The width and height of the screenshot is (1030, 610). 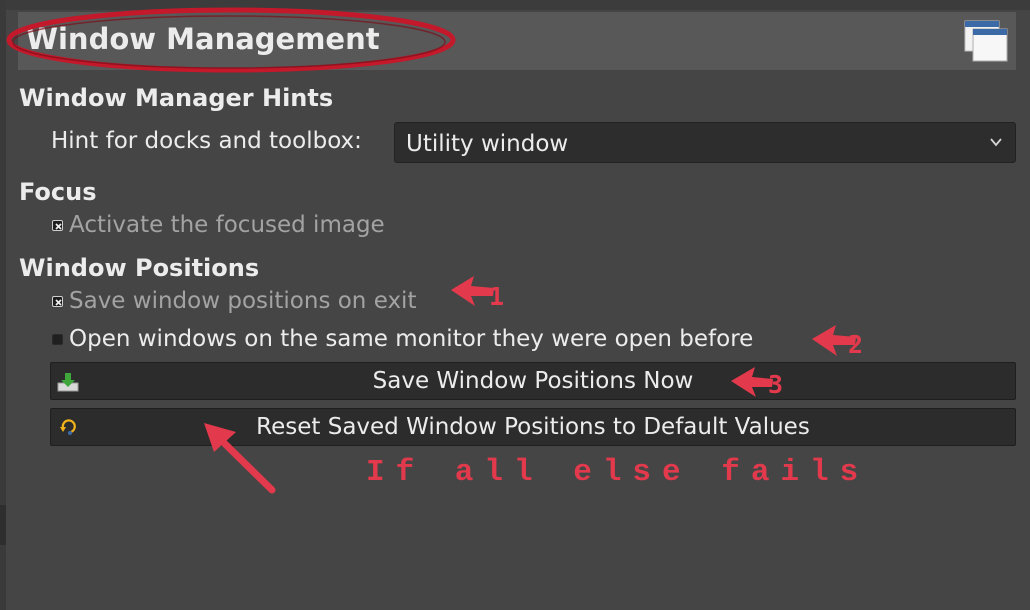 What do you see at coordinates (57, 339) in the screenshot?
I see `same-monitor-checkbox` at bounding box center [57, 339].